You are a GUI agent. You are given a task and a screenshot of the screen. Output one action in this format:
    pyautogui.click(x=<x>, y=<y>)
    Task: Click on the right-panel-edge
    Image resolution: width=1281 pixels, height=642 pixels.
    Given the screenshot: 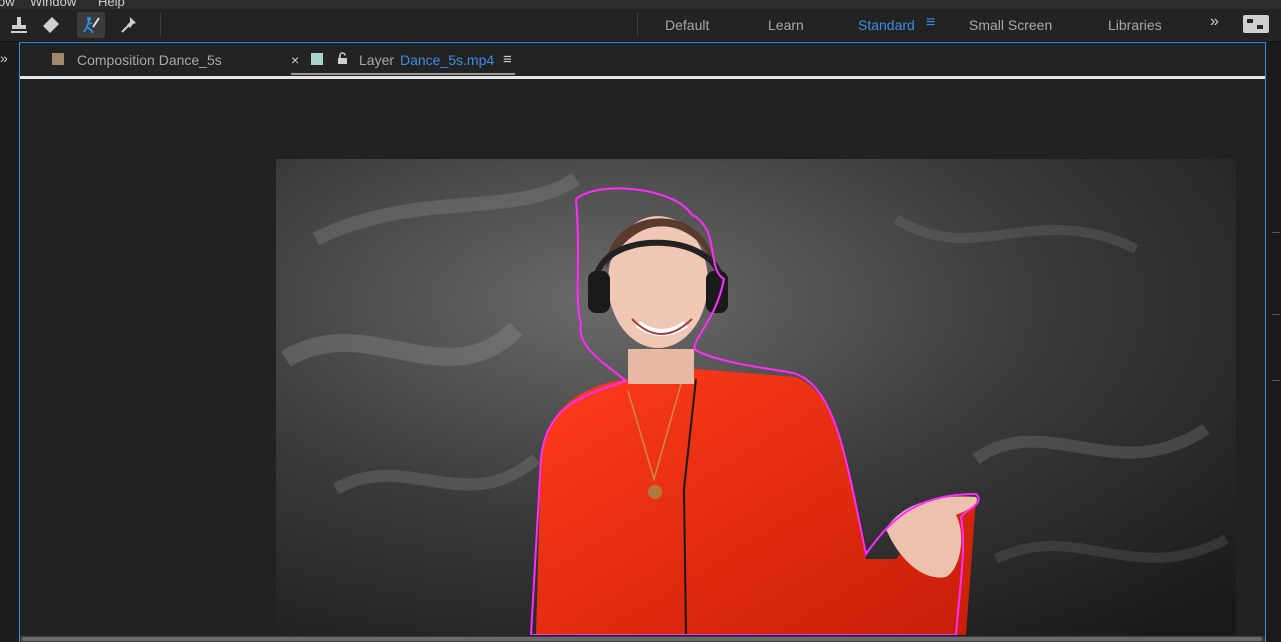 What is the action you would take?
    pyautogui.click(x=1274, y=342)
    